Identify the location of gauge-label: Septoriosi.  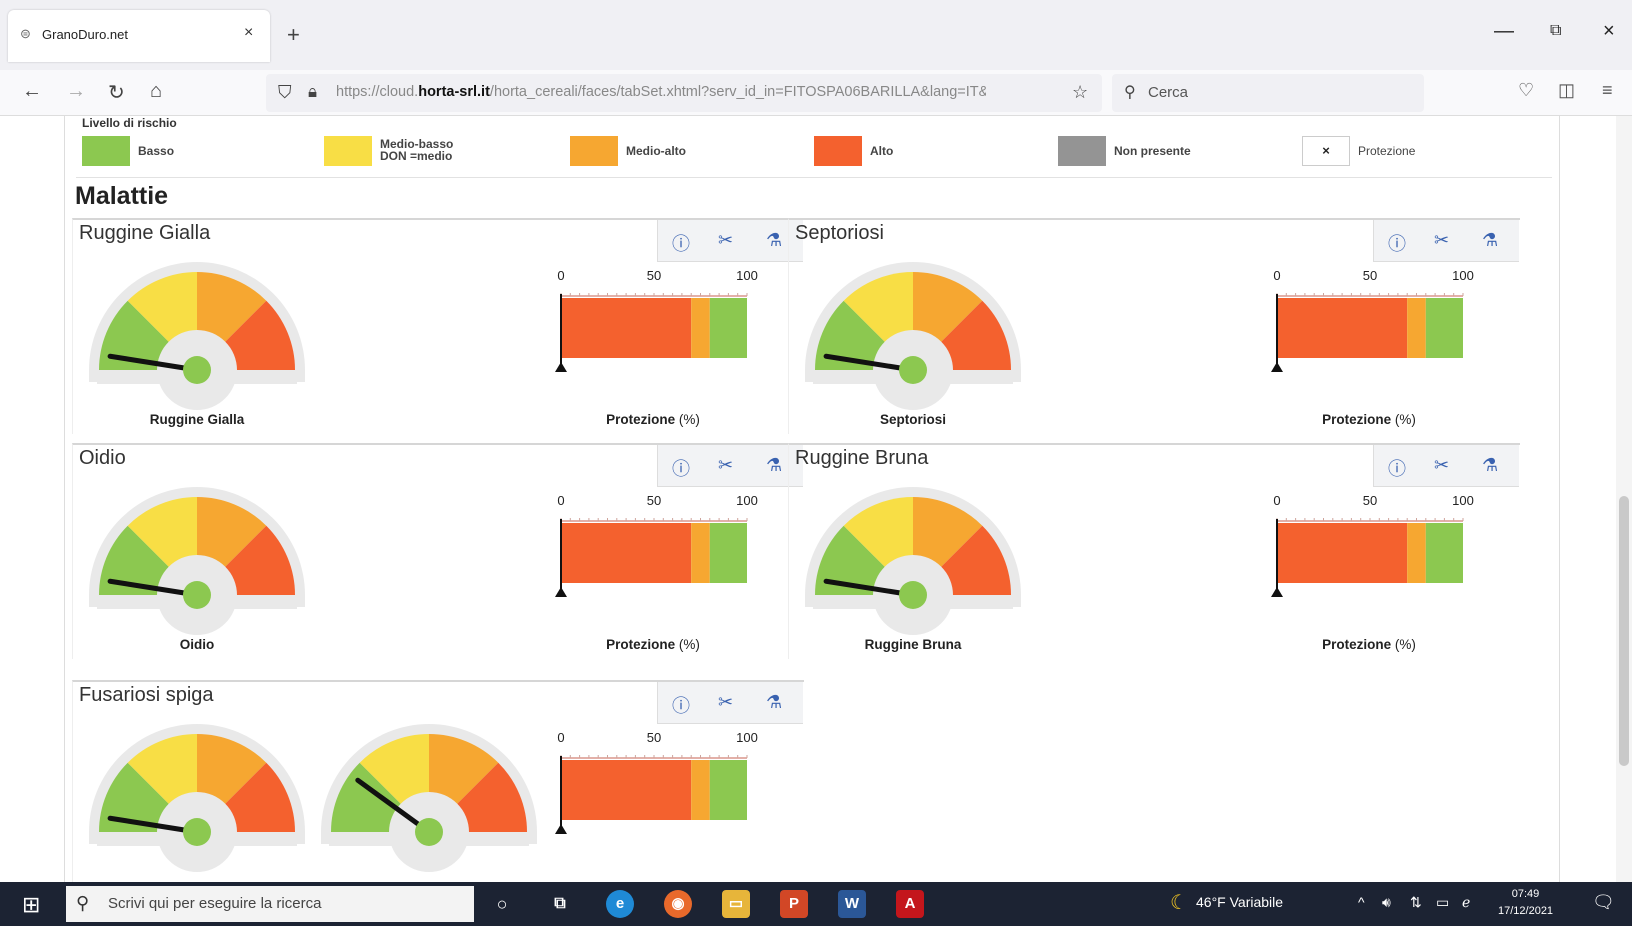
(912, 419).